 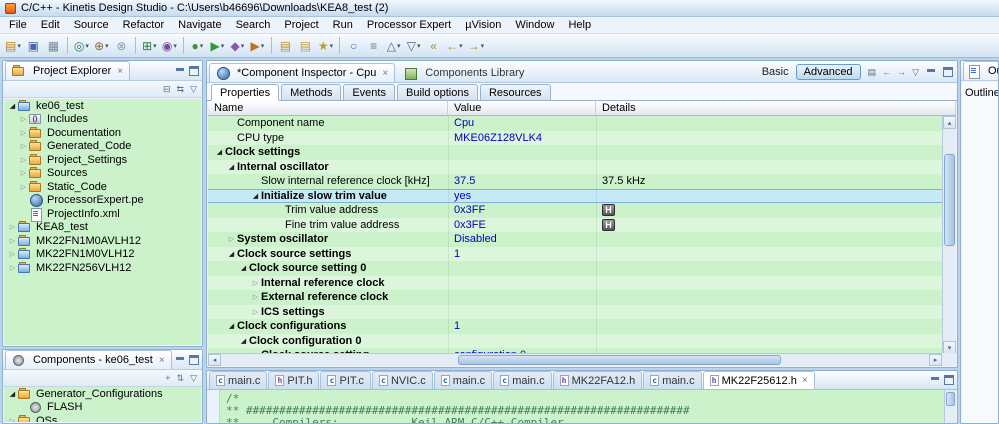 What do you see at coordinates (102, 106) in the screenshot?
I see `project-item-ke06-test: ◢ ke06_test` at bounding box center [102, 106].